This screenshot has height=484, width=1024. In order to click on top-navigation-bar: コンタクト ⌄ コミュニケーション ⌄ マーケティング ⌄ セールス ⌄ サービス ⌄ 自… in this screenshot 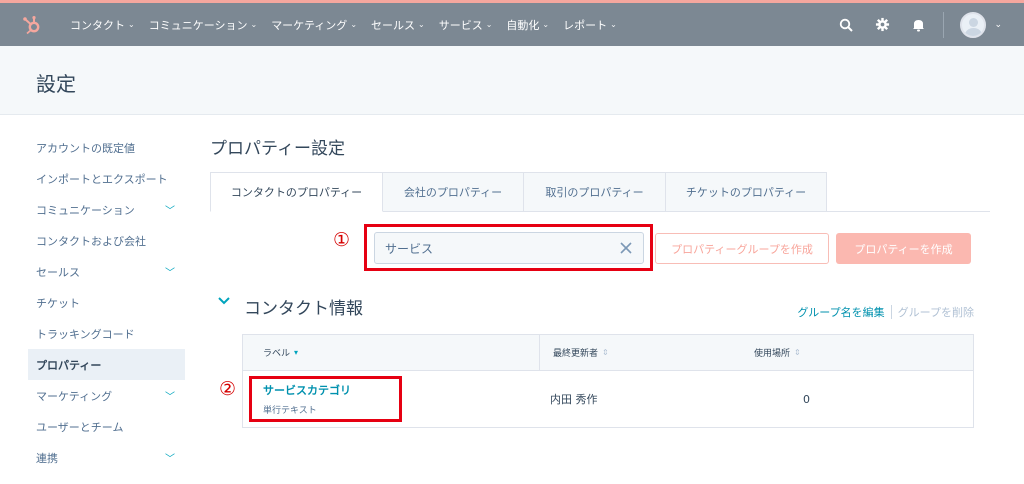, I will do `click(512, 23)`.